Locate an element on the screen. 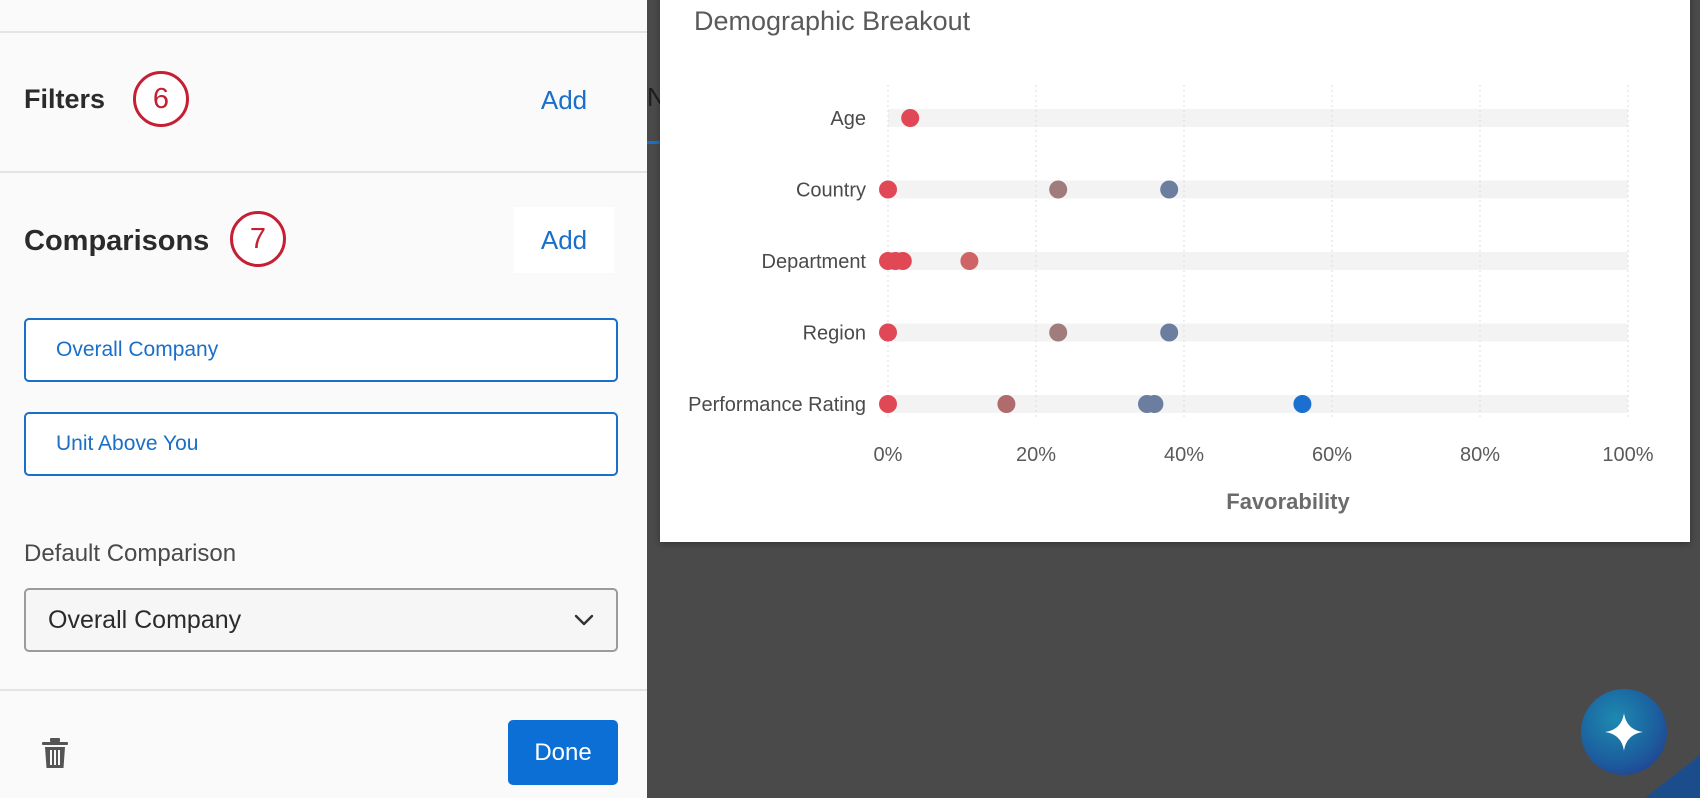 The image size is (1700, 798). divider-footer is located at coordinates (323, 690).